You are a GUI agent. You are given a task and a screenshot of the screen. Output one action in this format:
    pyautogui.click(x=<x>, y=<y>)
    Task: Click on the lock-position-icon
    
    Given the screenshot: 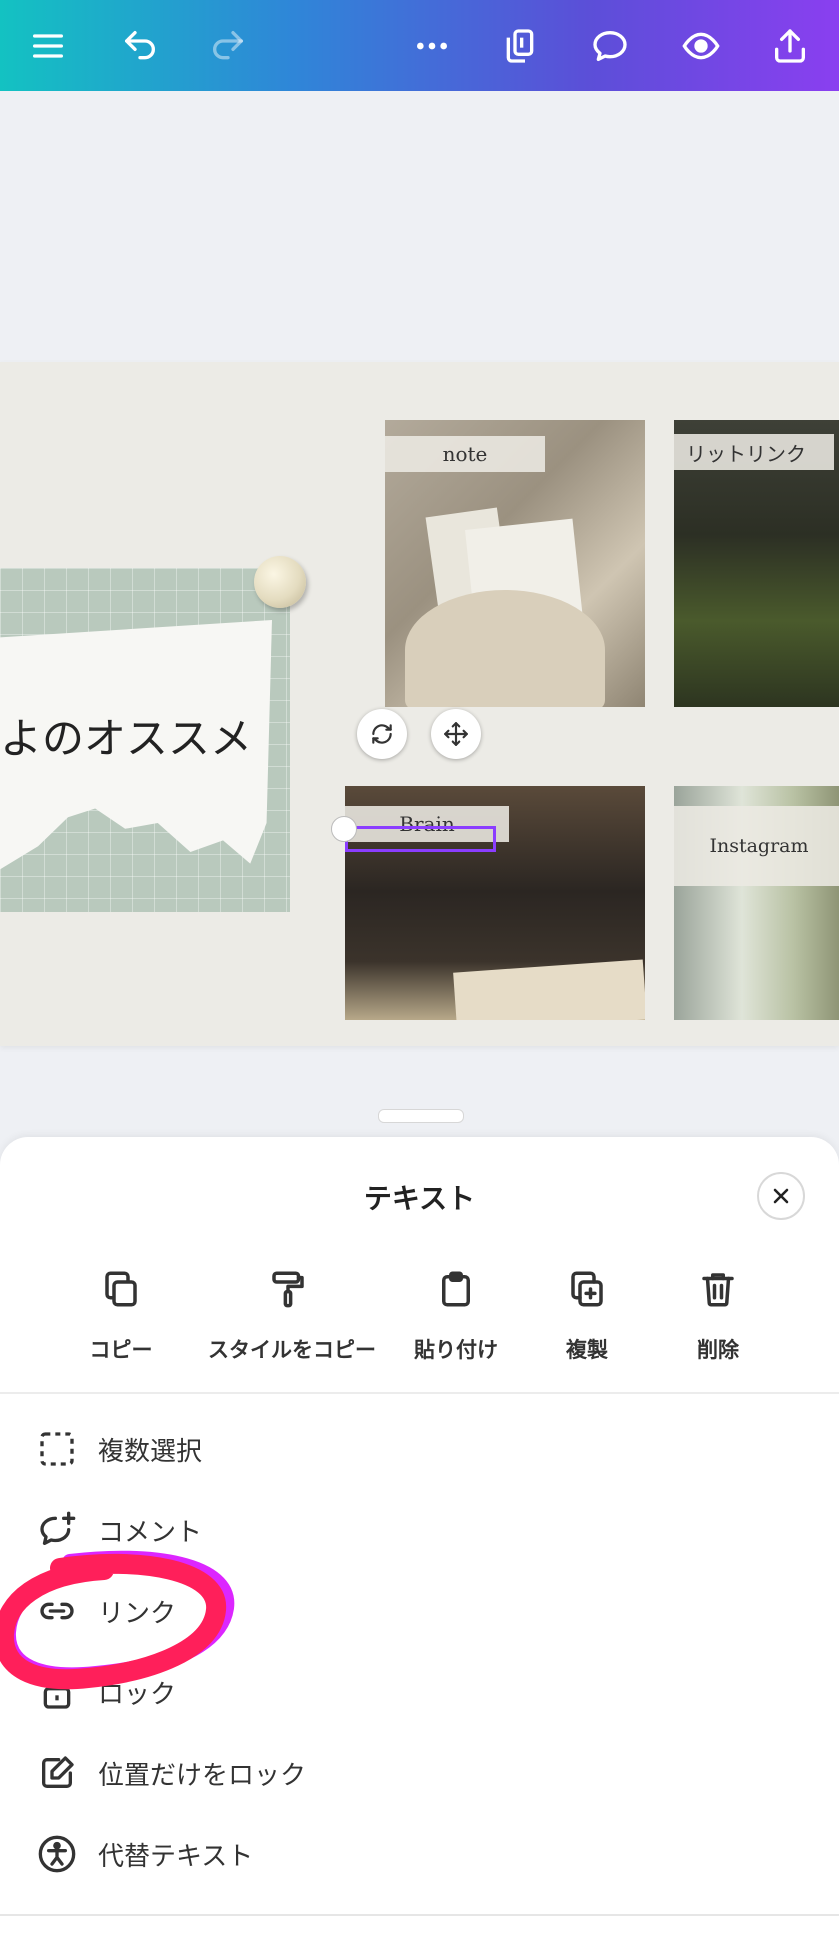 What is the action you would take?
    pyautogui.click(x=58, y=1772)
    